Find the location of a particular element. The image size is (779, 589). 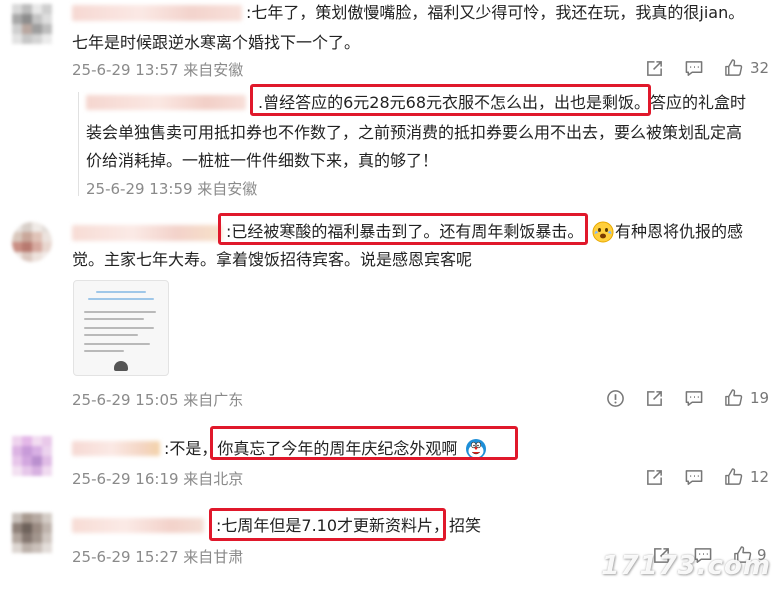

report-icon is located at coordinates (615, 398).